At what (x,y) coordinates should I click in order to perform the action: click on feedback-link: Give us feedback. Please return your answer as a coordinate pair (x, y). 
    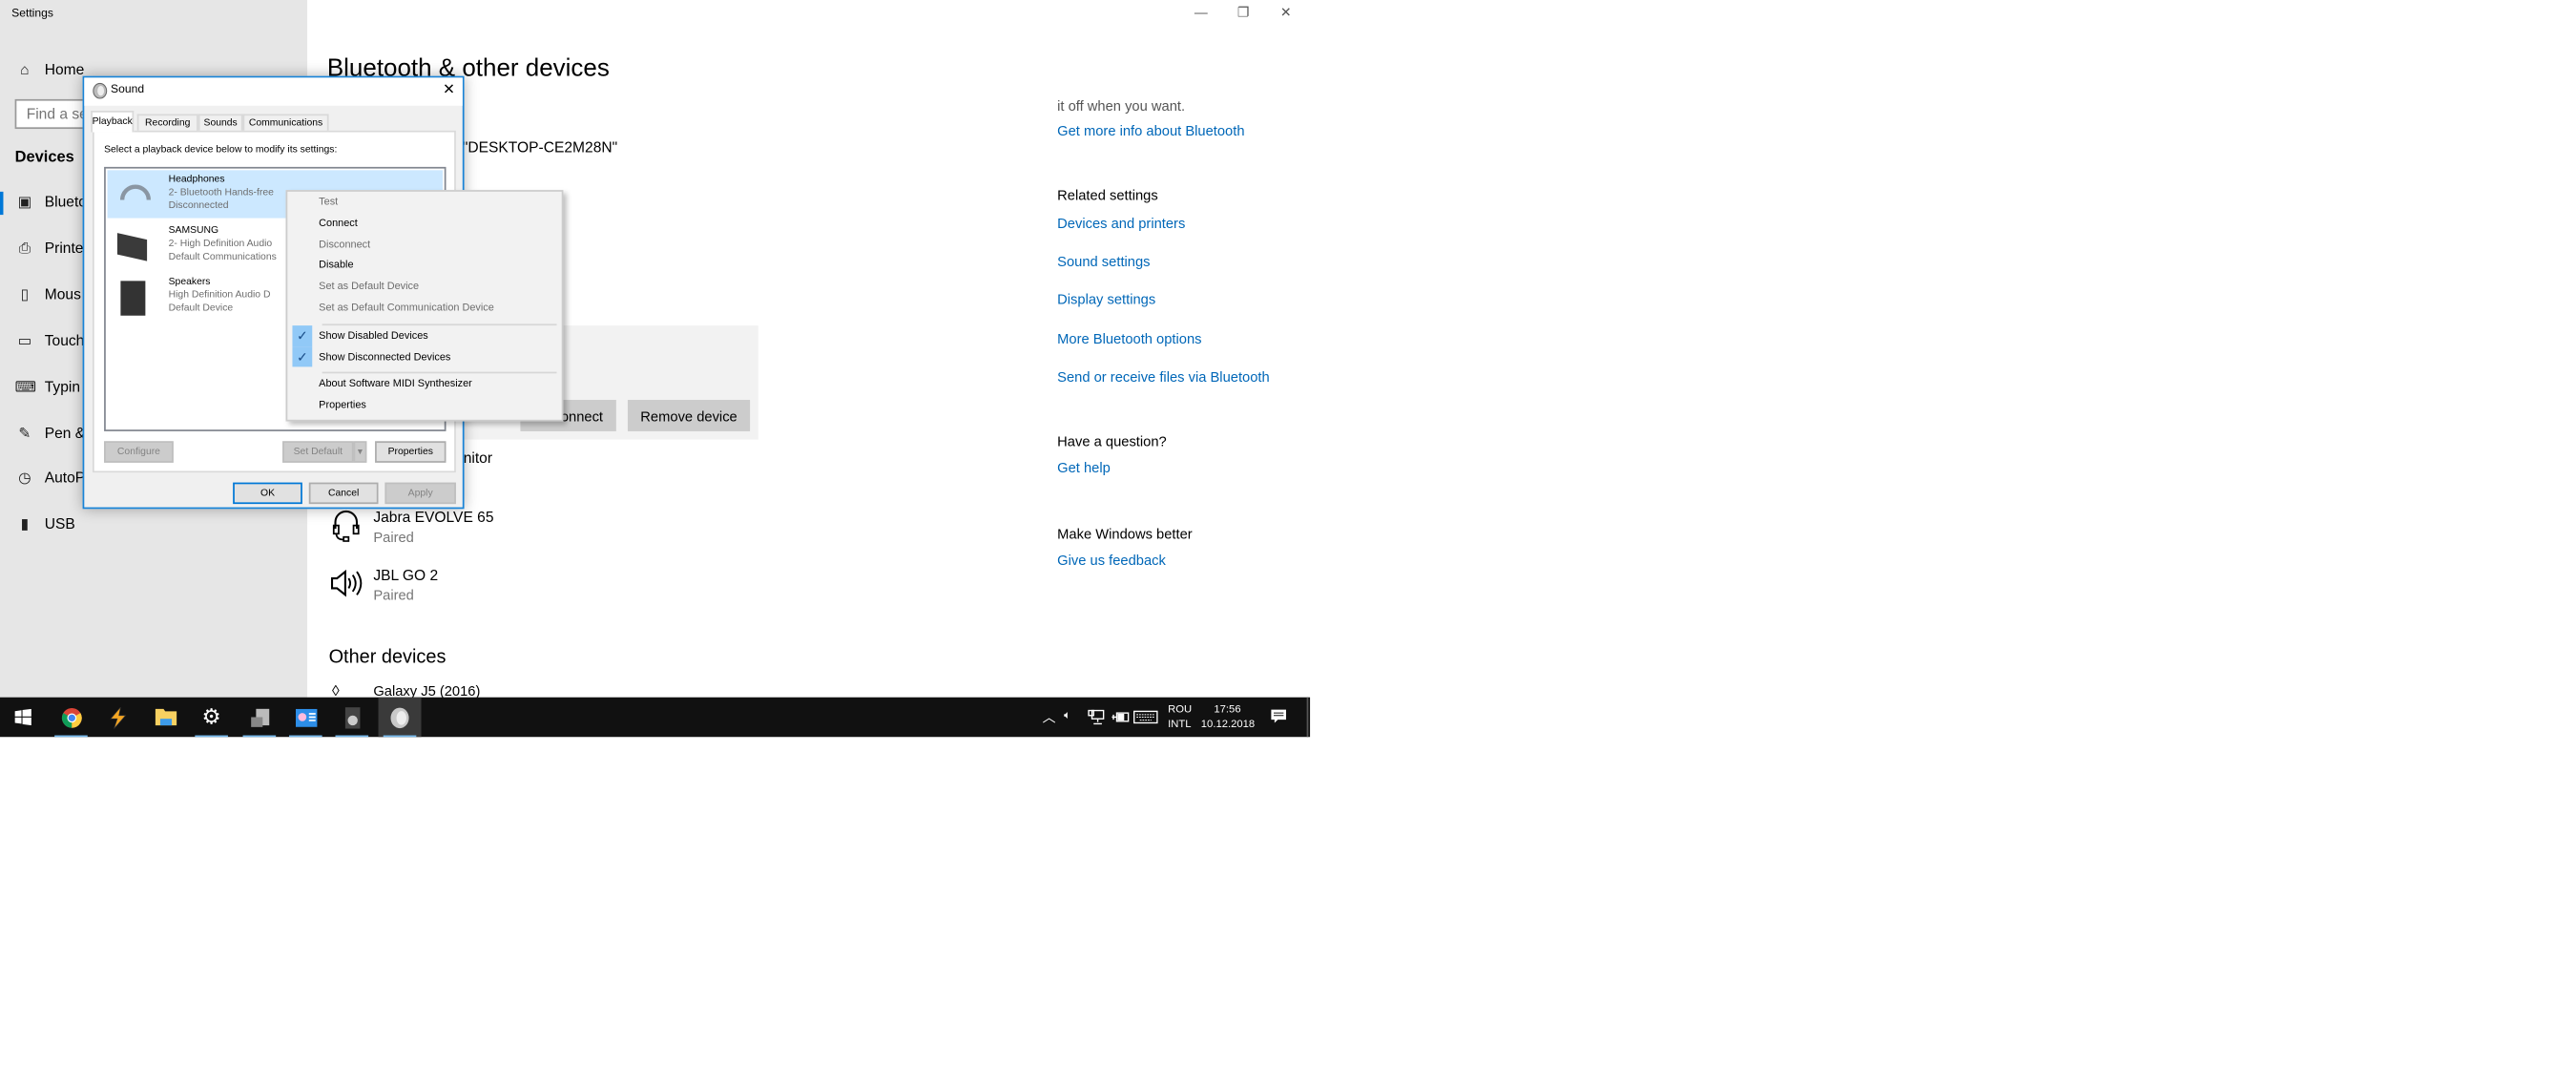
    Looking at the image, I should click on (1111, 560).